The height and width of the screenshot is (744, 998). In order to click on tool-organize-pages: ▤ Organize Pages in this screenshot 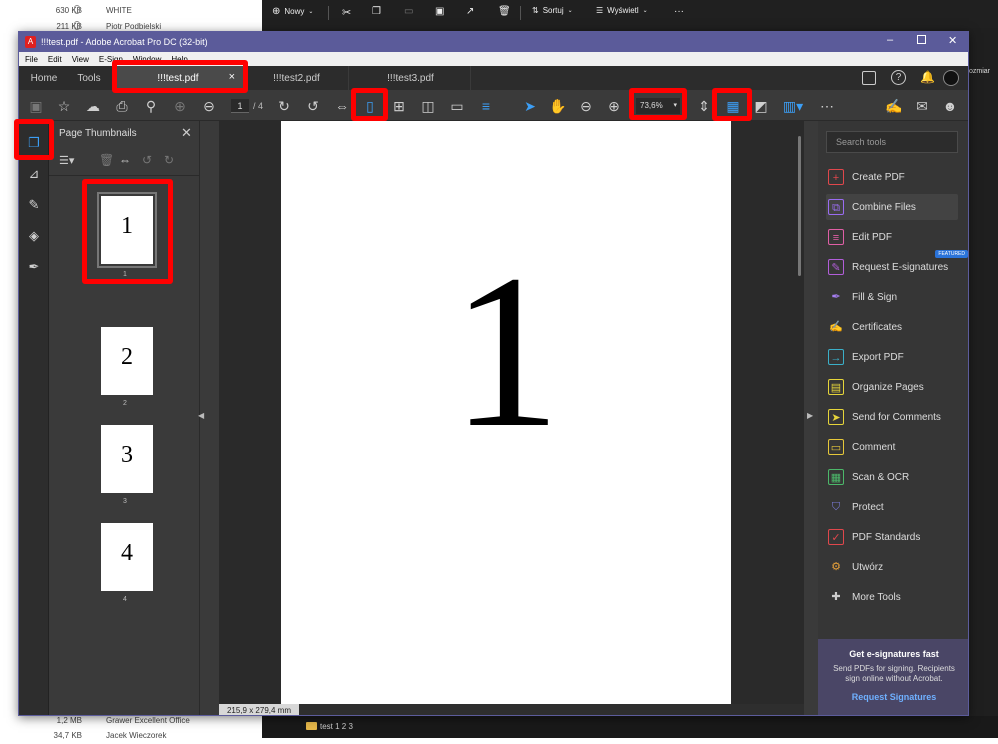, I will do `click(893, 387)`.